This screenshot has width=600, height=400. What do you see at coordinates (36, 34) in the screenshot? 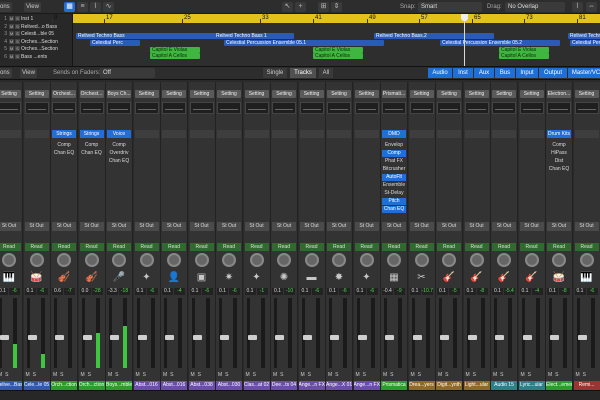
I see `track-header: 3 M S Celesti...ble 05` at bounding box center [36, 34].